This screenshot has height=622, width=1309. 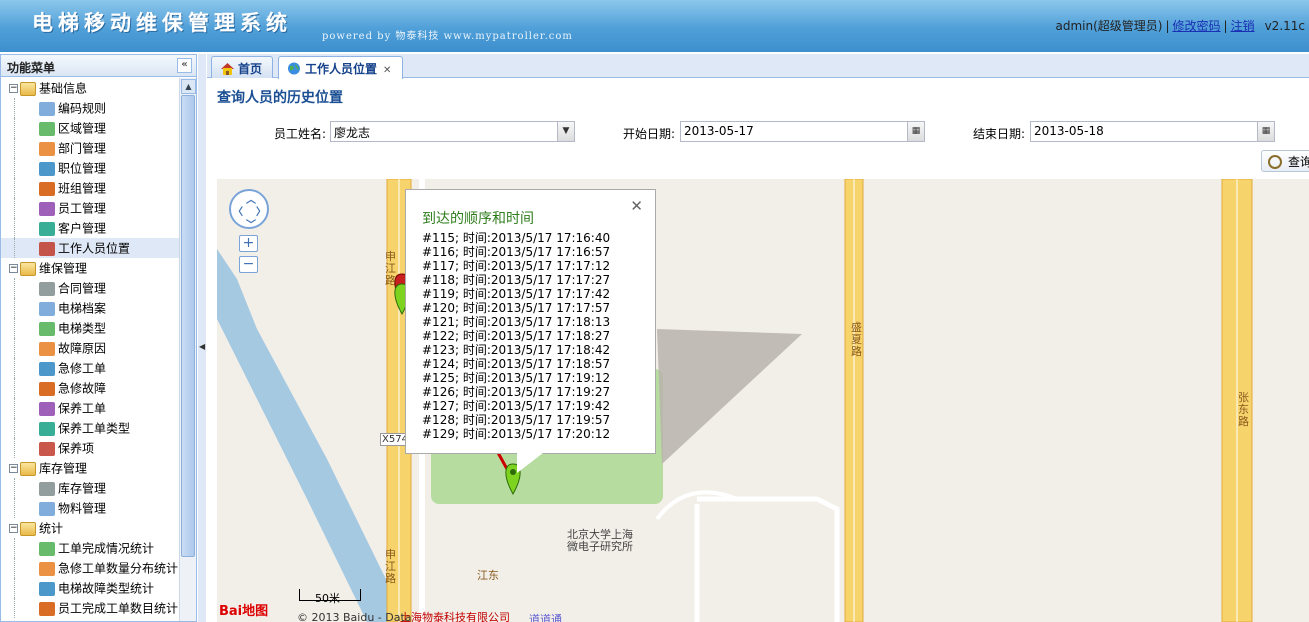 What do you see at coordinates (999, 134) in the screenshot?
I see `end-date-label: 结束日期:` at bounding box center [999, 134].